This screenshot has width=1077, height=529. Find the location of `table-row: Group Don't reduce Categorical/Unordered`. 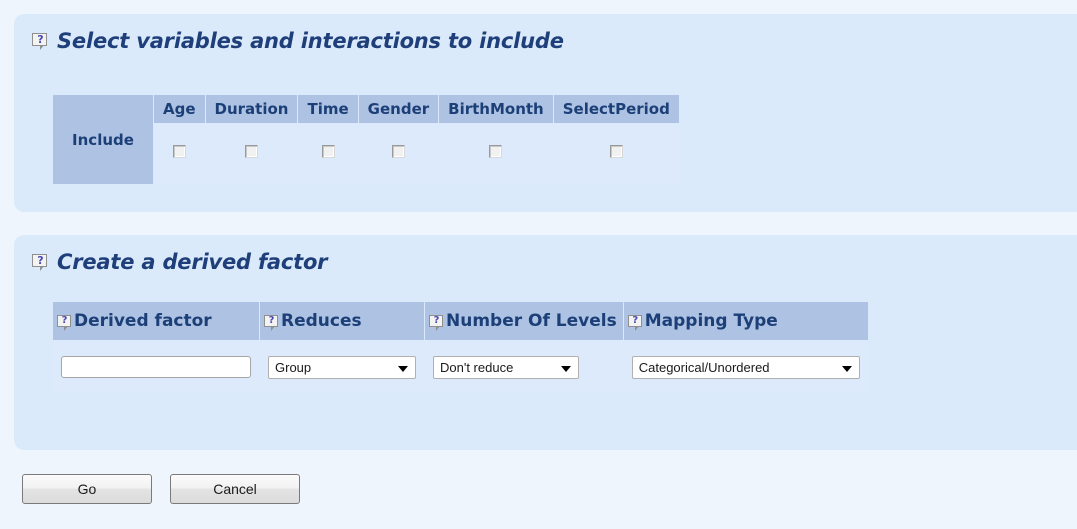

table-row: Group Don't reduce Categorical/Unordered is located at coordinates (460, 367).